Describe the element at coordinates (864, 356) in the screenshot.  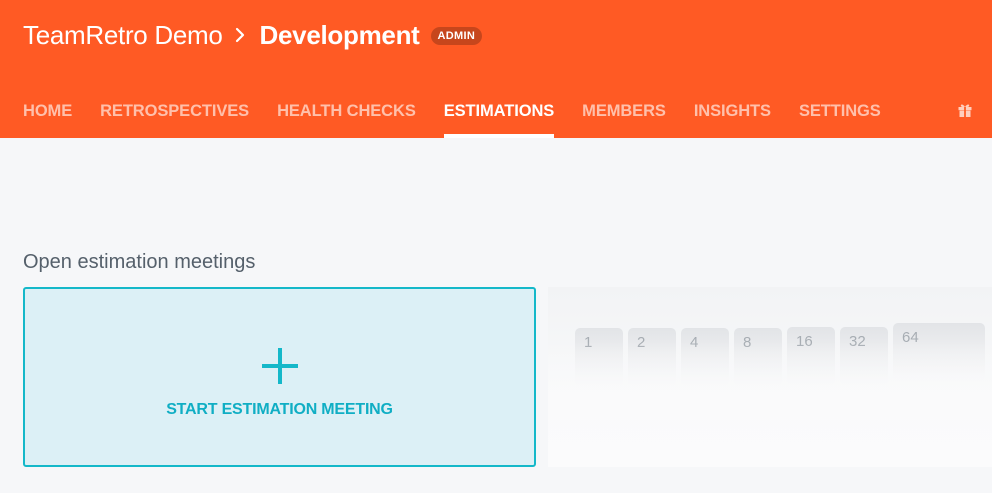
I see `estimation-card: 32` at that location.